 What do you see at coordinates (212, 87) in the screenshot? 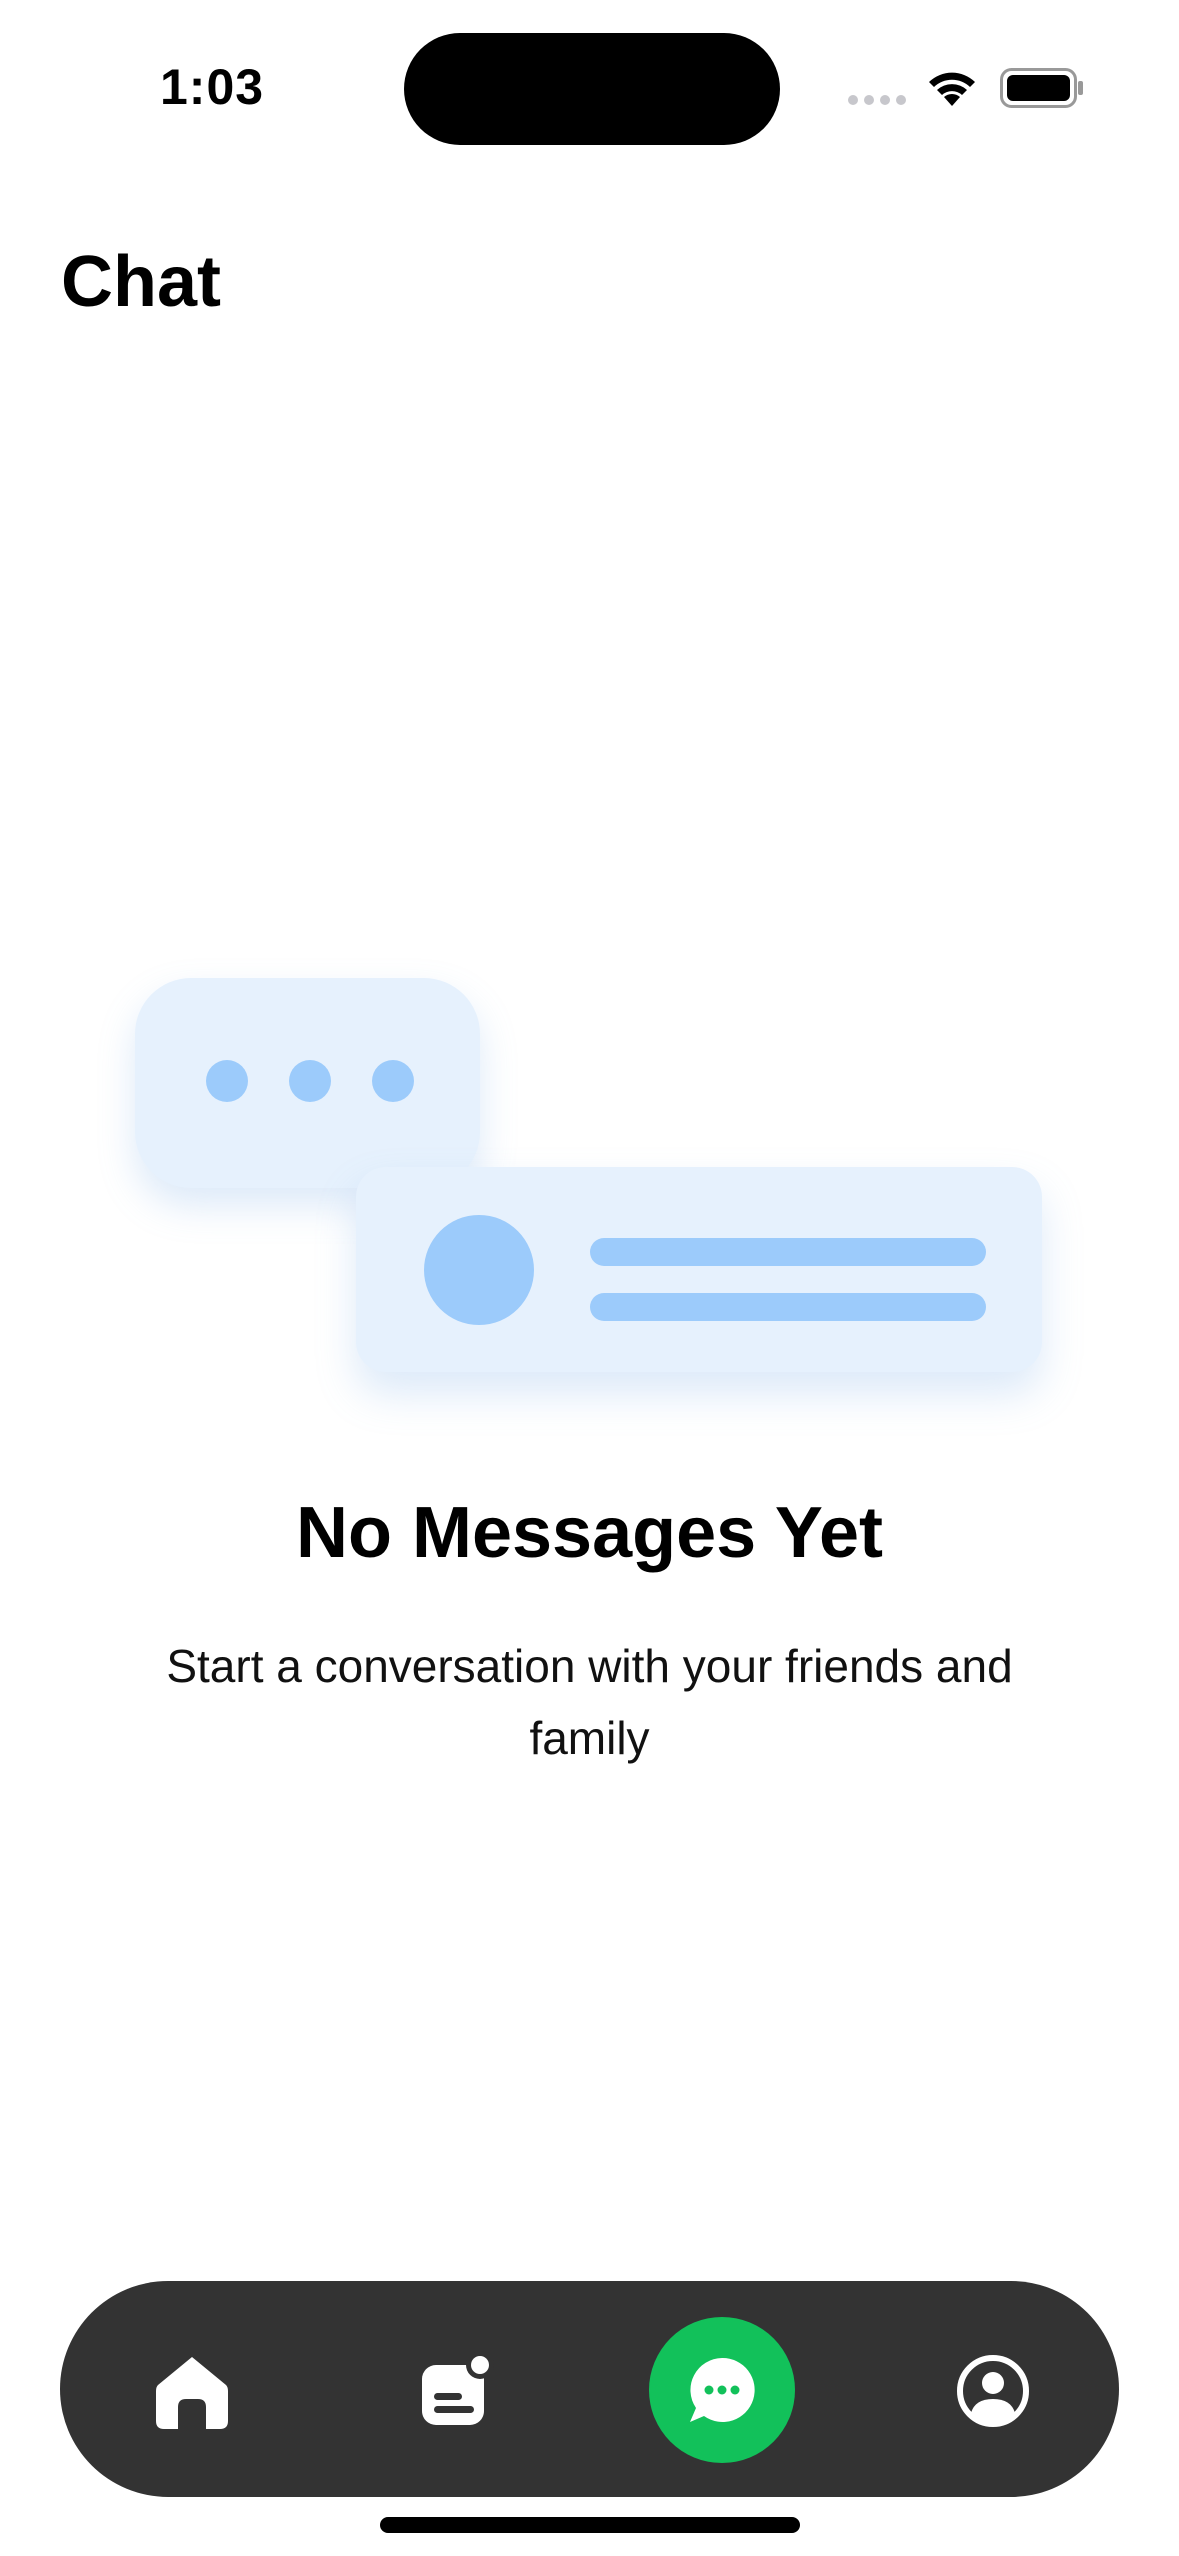
I see `status-time: 1:03` at bounding box center [212, 87].